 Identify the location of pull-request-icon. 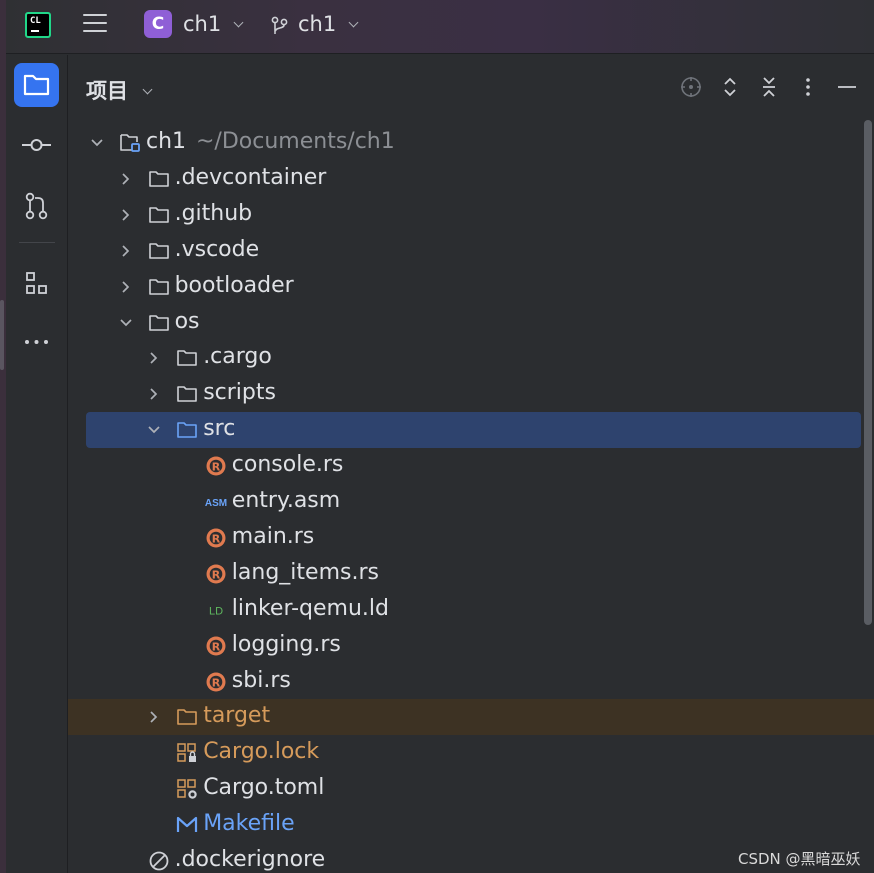
(36, 206).